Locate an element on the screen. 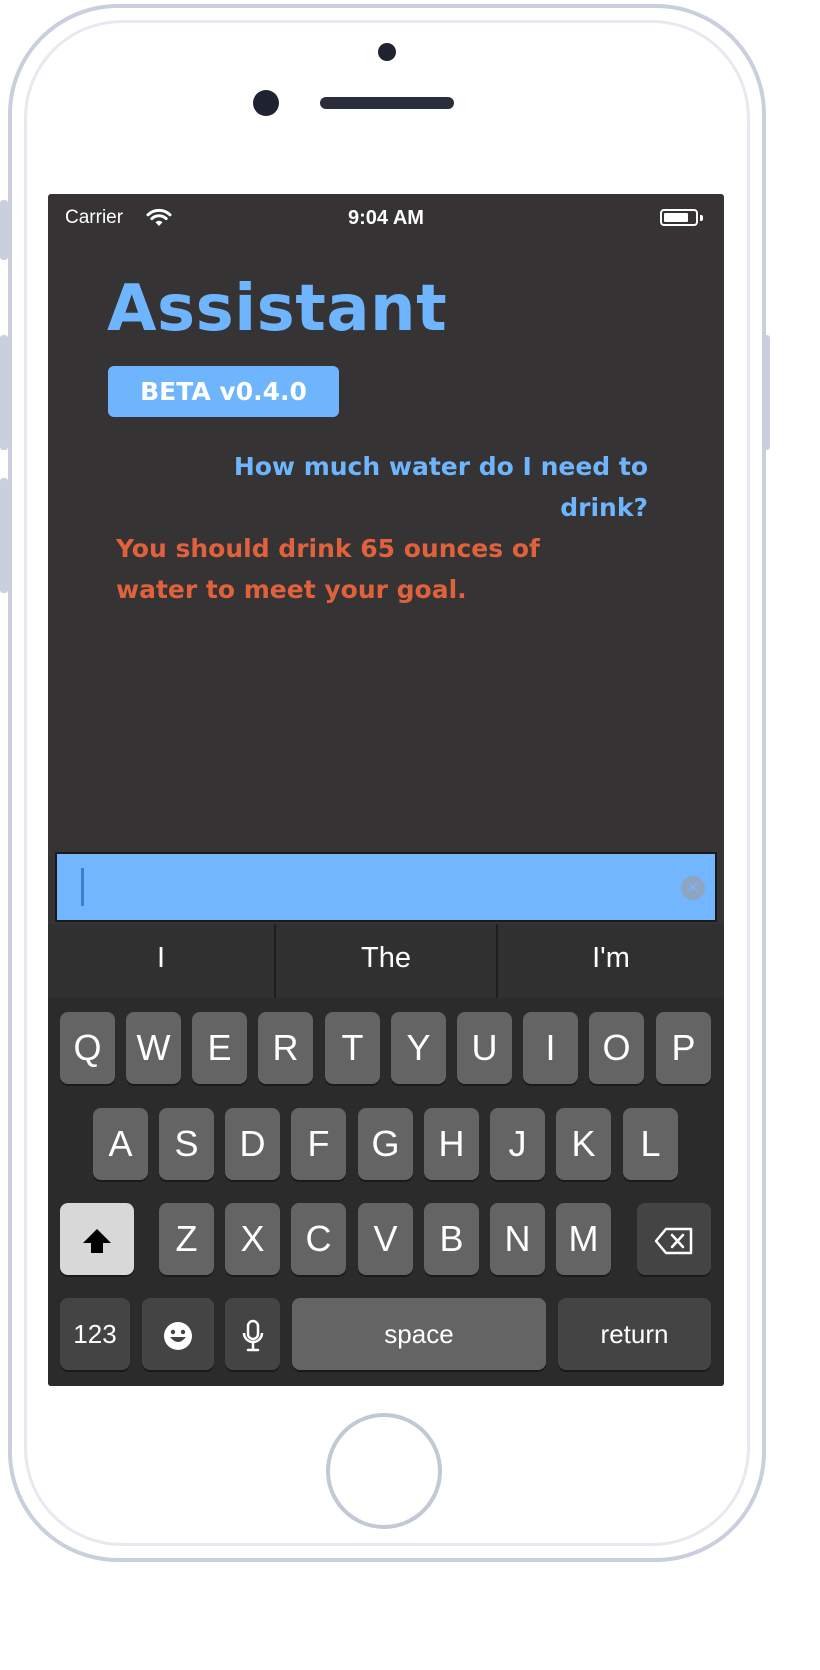 The width and height of the screenshot is (820, 1670). shift-key is located at coordinates (97, 1239).